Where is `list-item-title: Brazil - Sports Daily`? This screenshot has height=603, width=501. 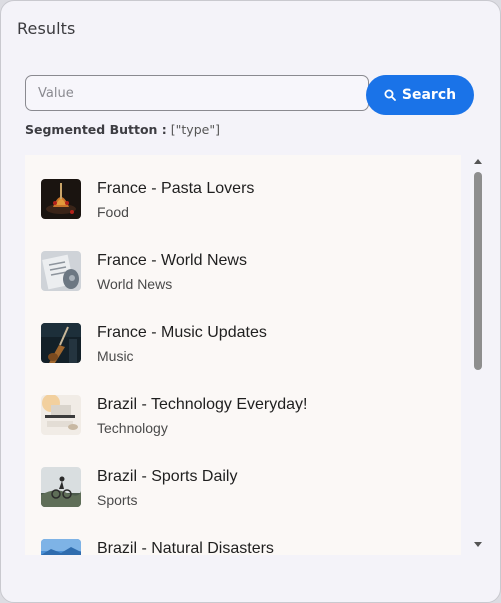
list-item-title: Brazil - Sports Daily is located at coordinates (167, 476).